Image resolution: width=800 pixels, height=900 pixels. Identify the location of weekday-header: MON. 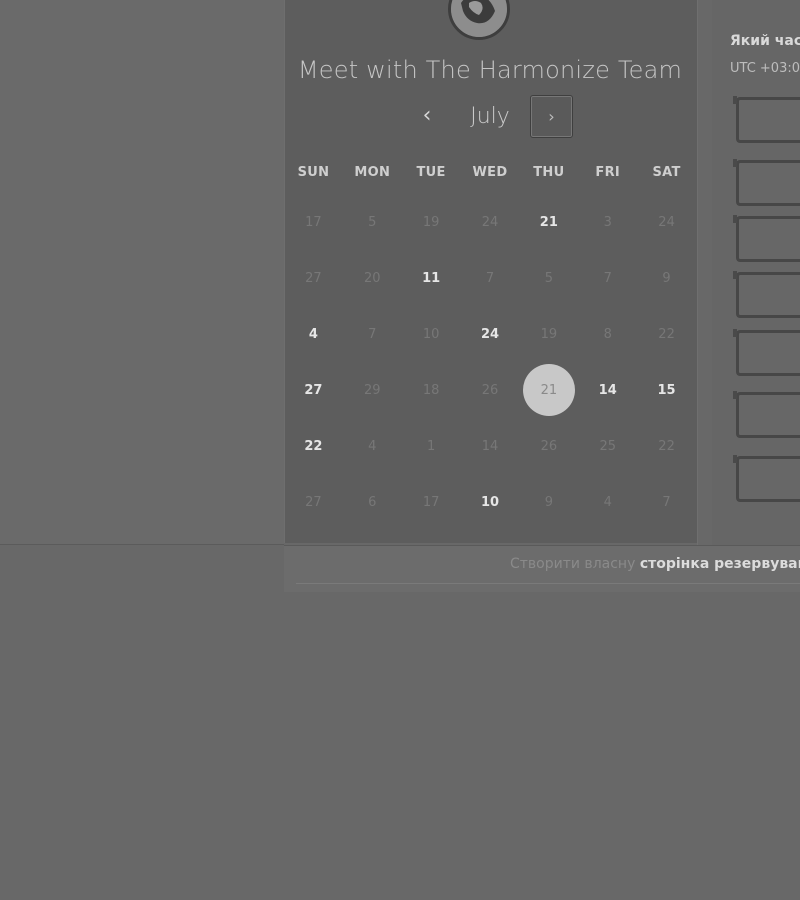
(372, 172).